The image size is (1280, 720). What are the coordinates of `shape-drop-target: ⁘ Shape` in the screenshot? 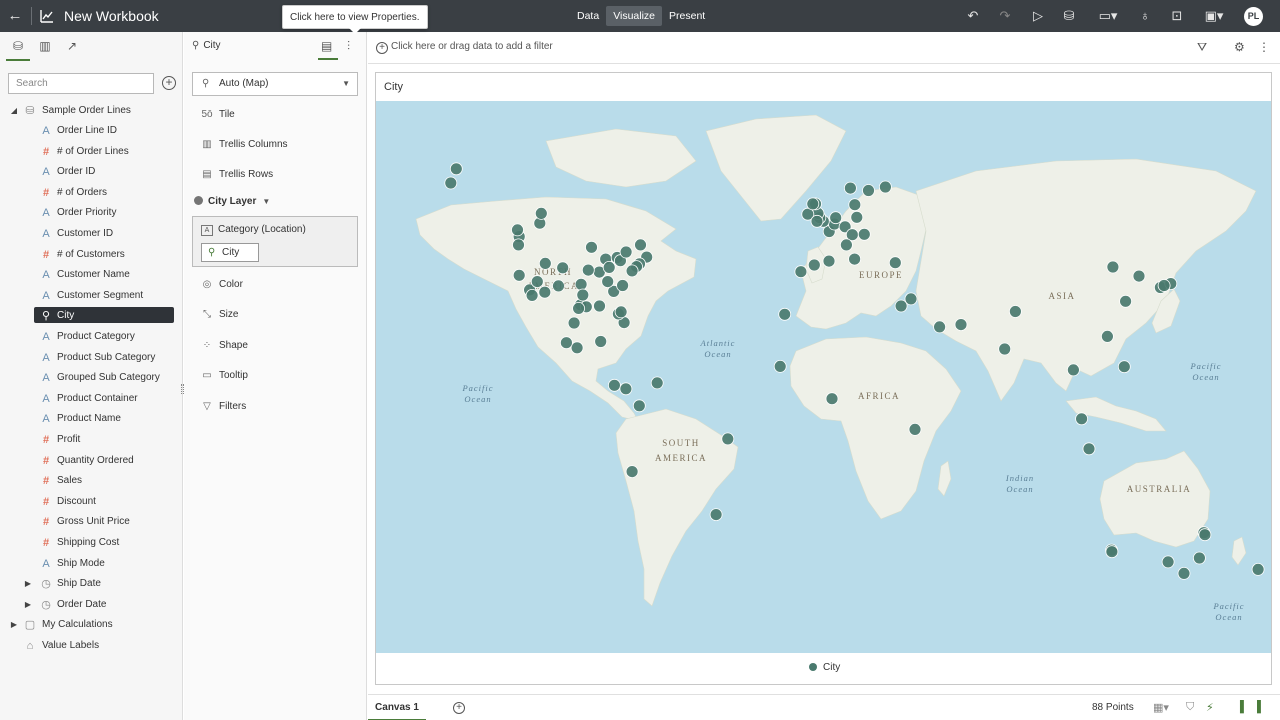 It's located at (224, 346).